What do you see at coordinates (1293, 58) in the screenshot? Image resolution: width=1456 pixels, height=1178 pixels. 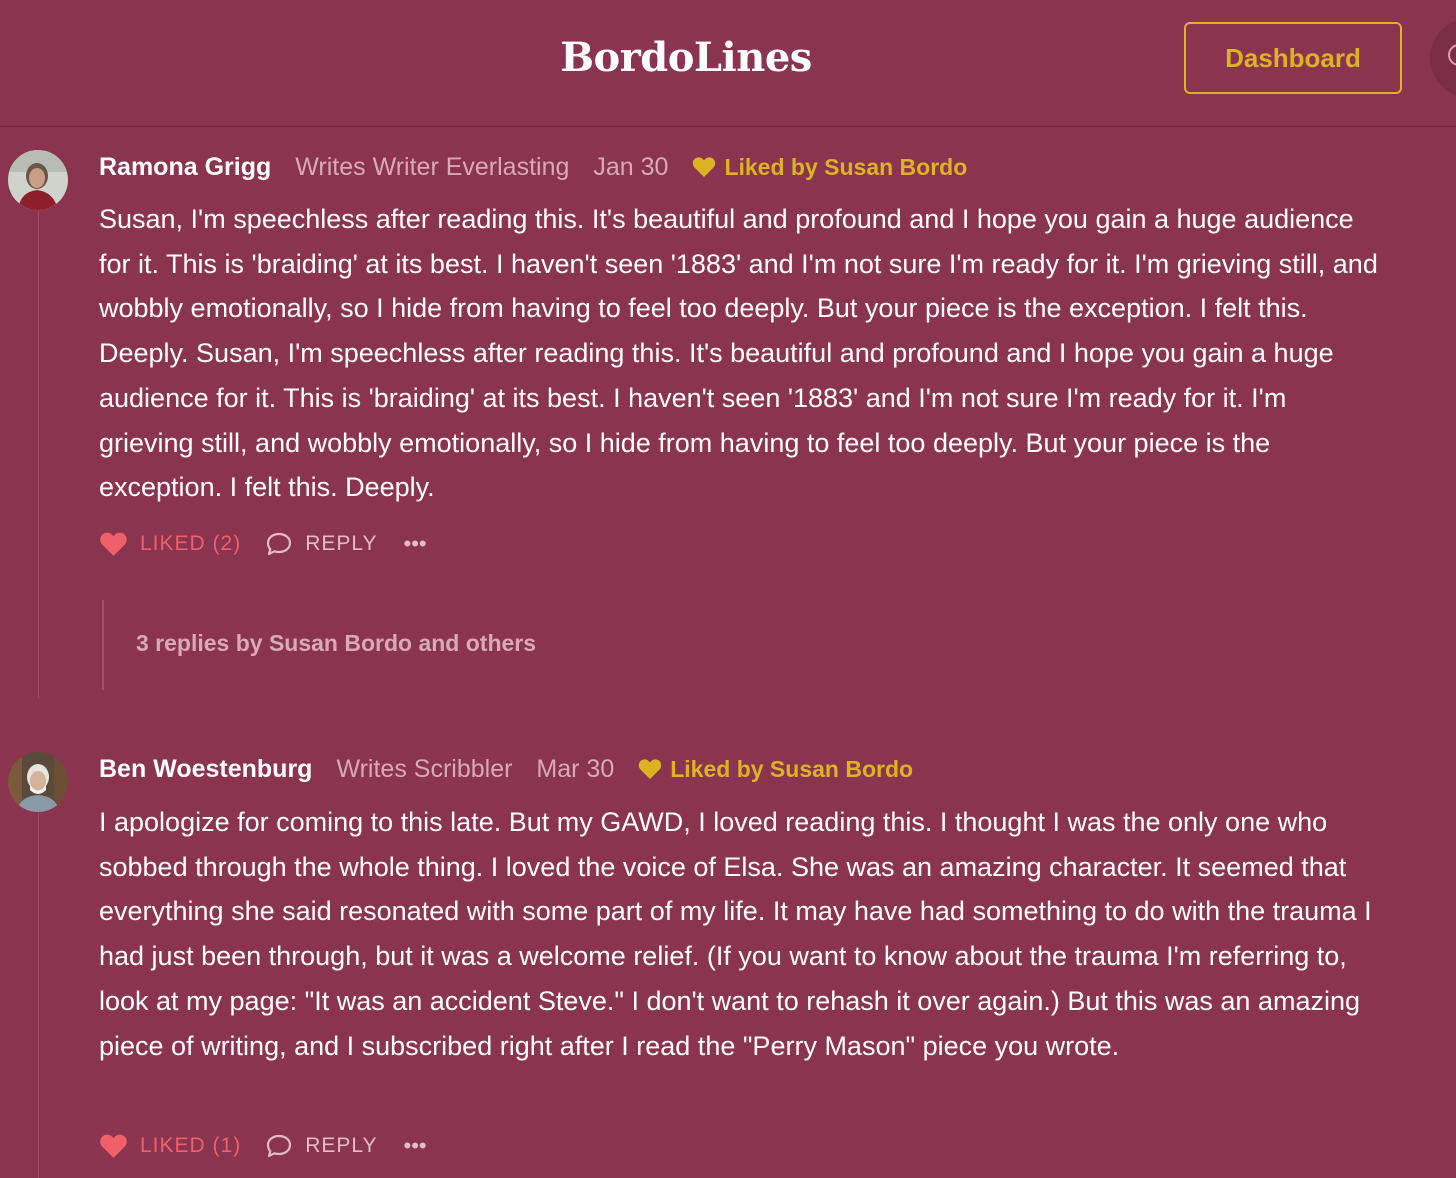 I see `dashboard-button: Dashboard` at bounding box center [1293, 58].